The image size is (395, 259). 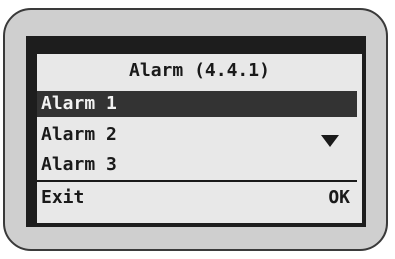 I want to click on menu-item-alarm-3: Alarm 3, so click(x=197, y=165).